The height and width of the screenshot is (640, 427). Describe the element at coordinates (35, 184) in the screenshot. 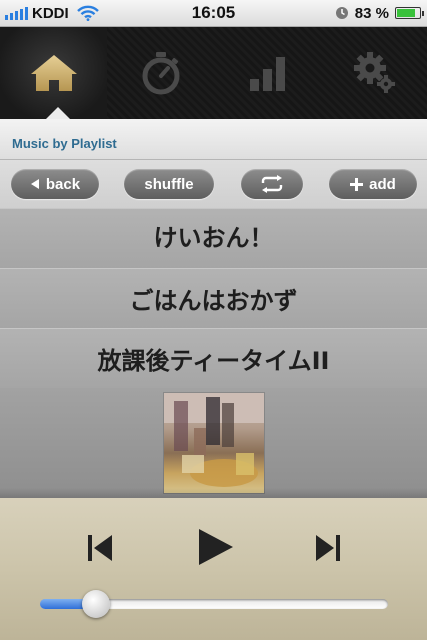

I see `back-arrow-icon` at that location.